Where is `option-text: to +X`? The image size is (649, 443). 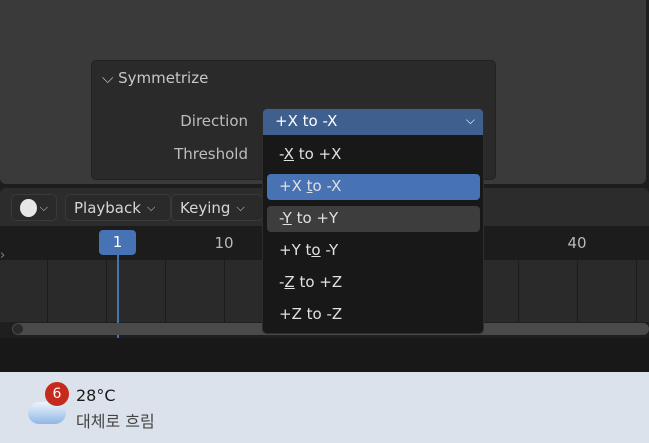 option-text: to +X is located at coordinates (317, 154).